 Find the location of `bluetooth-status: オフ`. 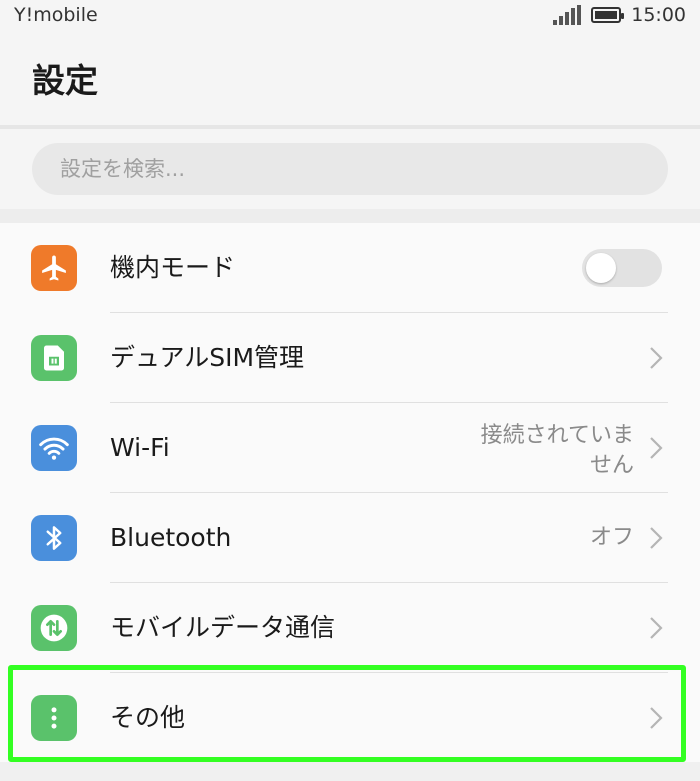

bluetooth-status: オフ is located at coordinates (611, 537).